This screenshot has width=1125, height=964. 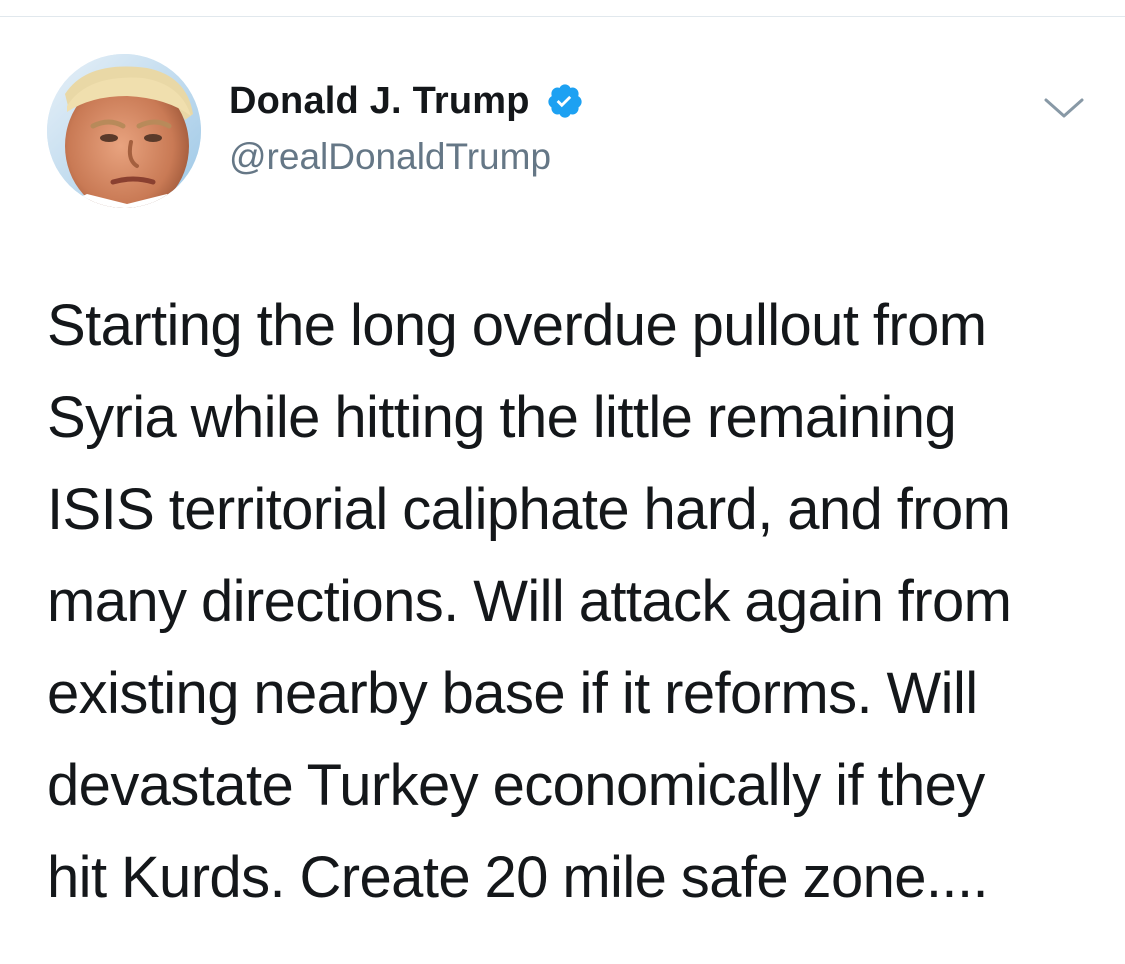 I want to click on user-handle: @realDonaldTrump, so click(x=406, y=157).